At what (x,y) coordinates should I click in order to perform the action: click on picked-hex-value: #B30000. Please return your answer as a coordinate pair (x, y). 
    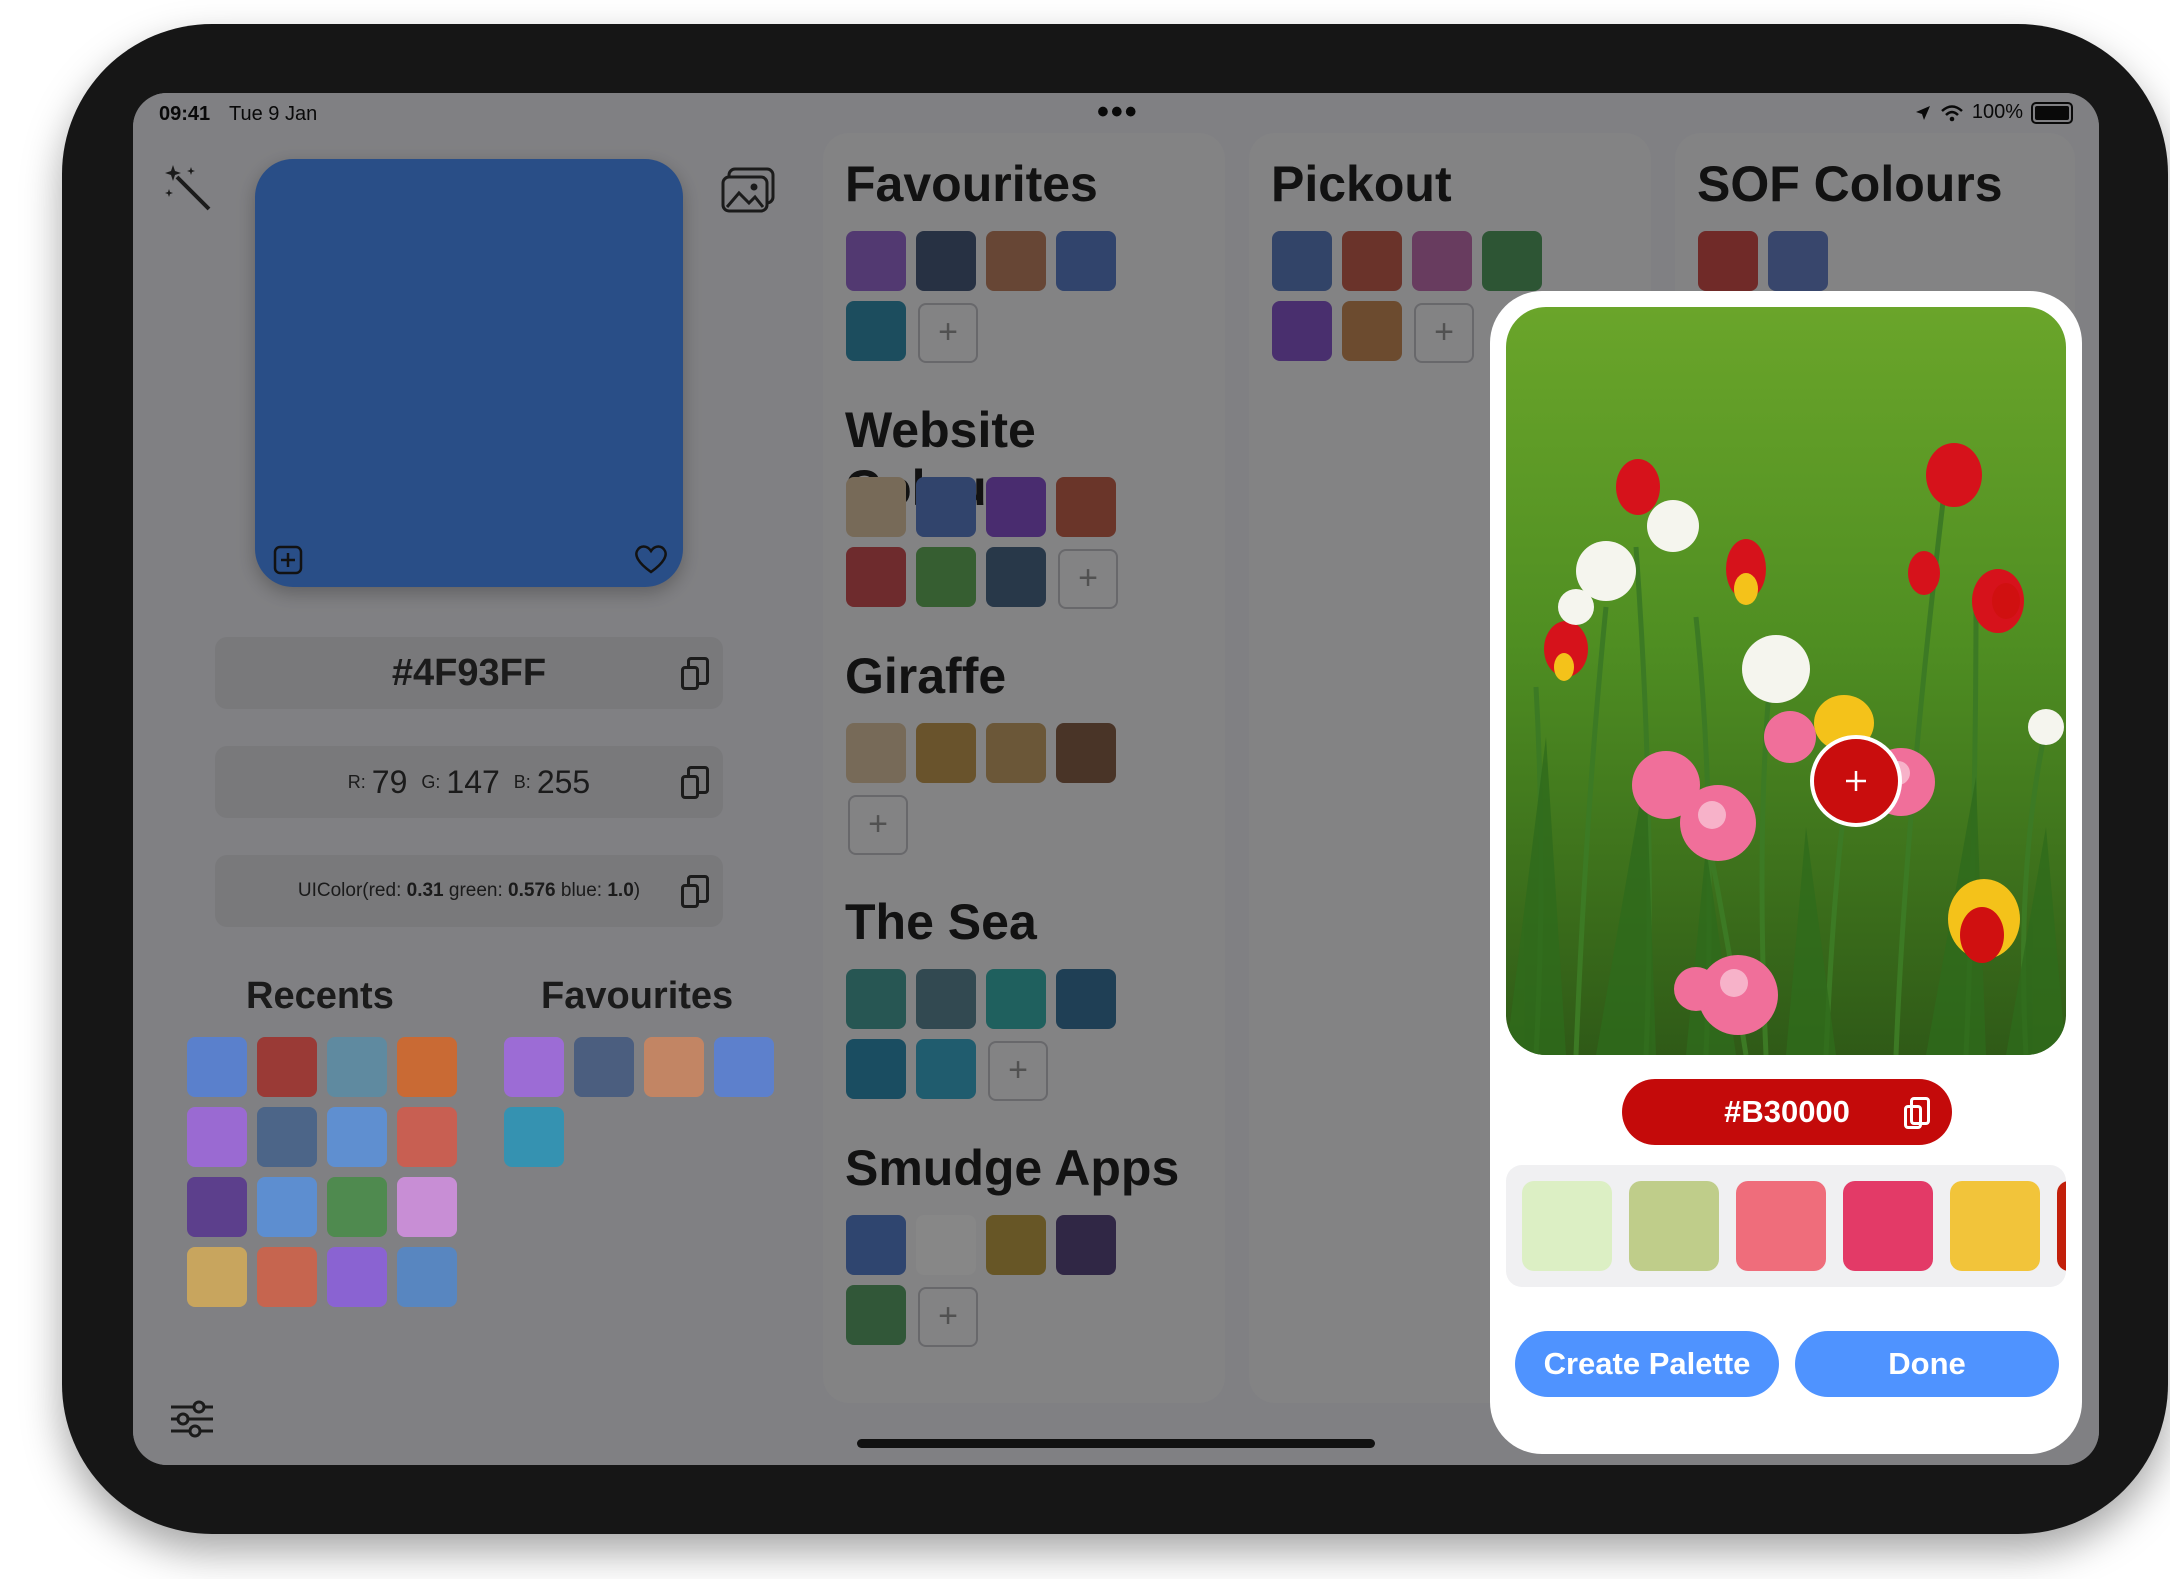
    Looking at the image, I should click on (1787, 1111).